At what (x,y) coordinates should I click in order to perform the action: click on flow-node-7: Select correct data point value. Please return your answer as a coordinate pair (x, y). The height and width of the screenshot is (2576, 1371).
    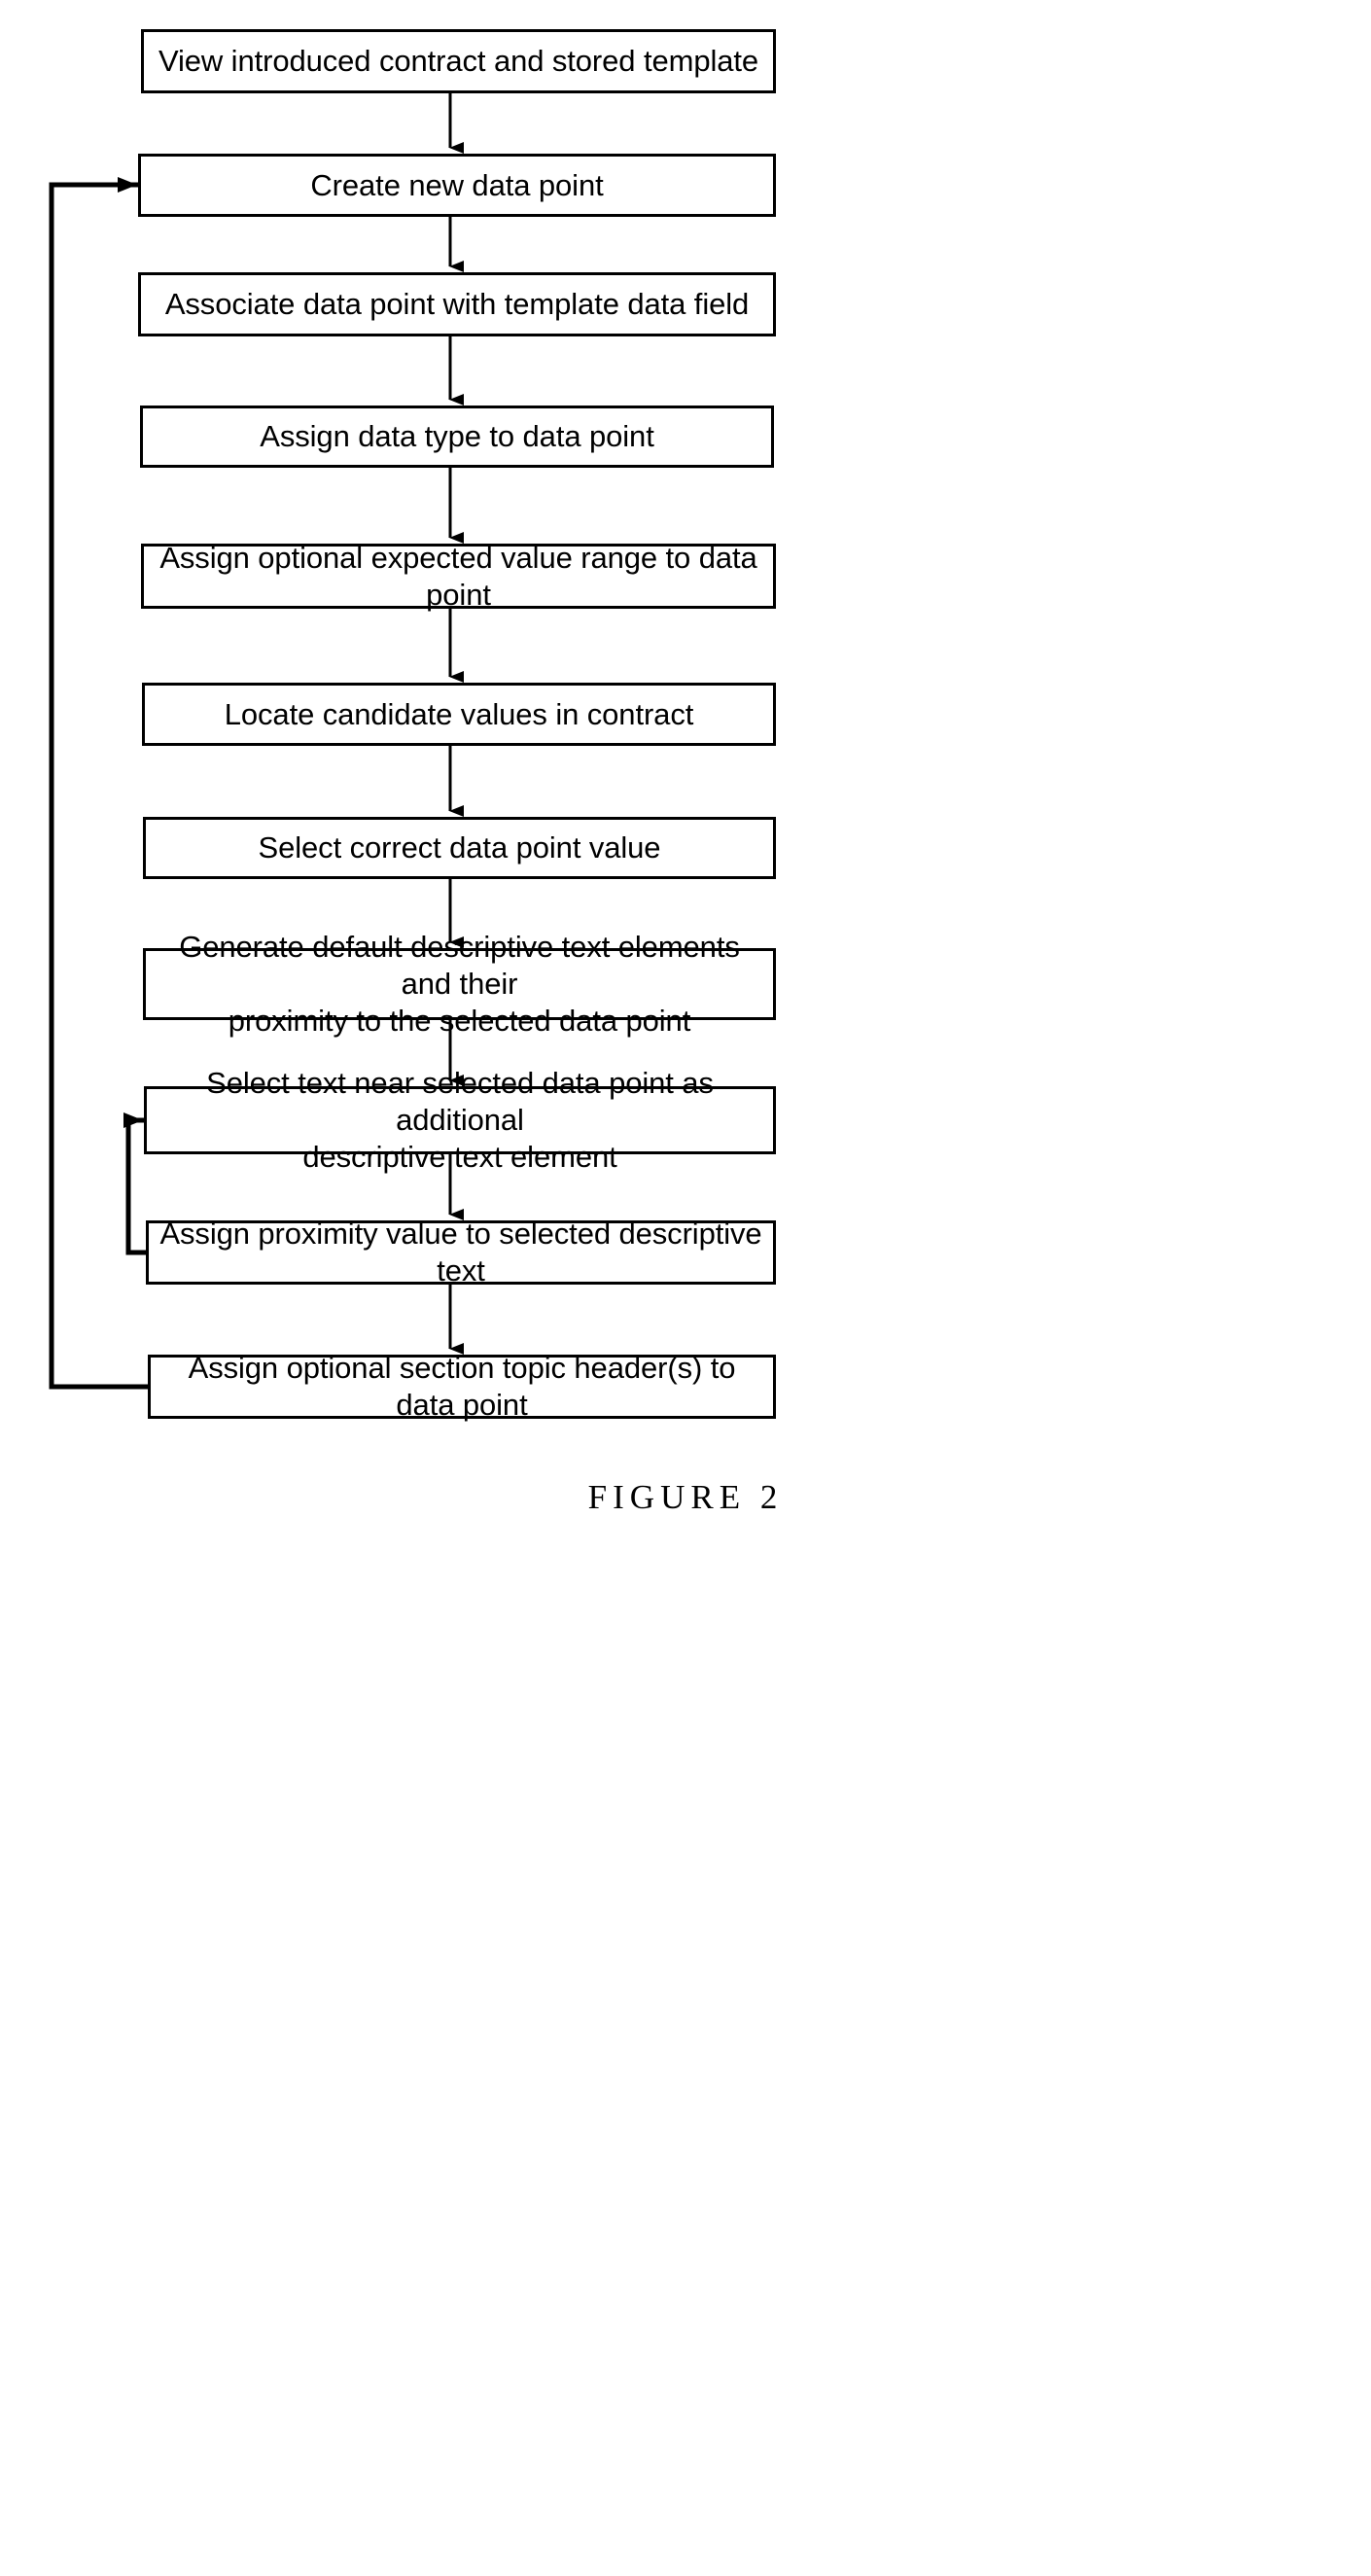
    Looking at the image, I should click on (460, 848).